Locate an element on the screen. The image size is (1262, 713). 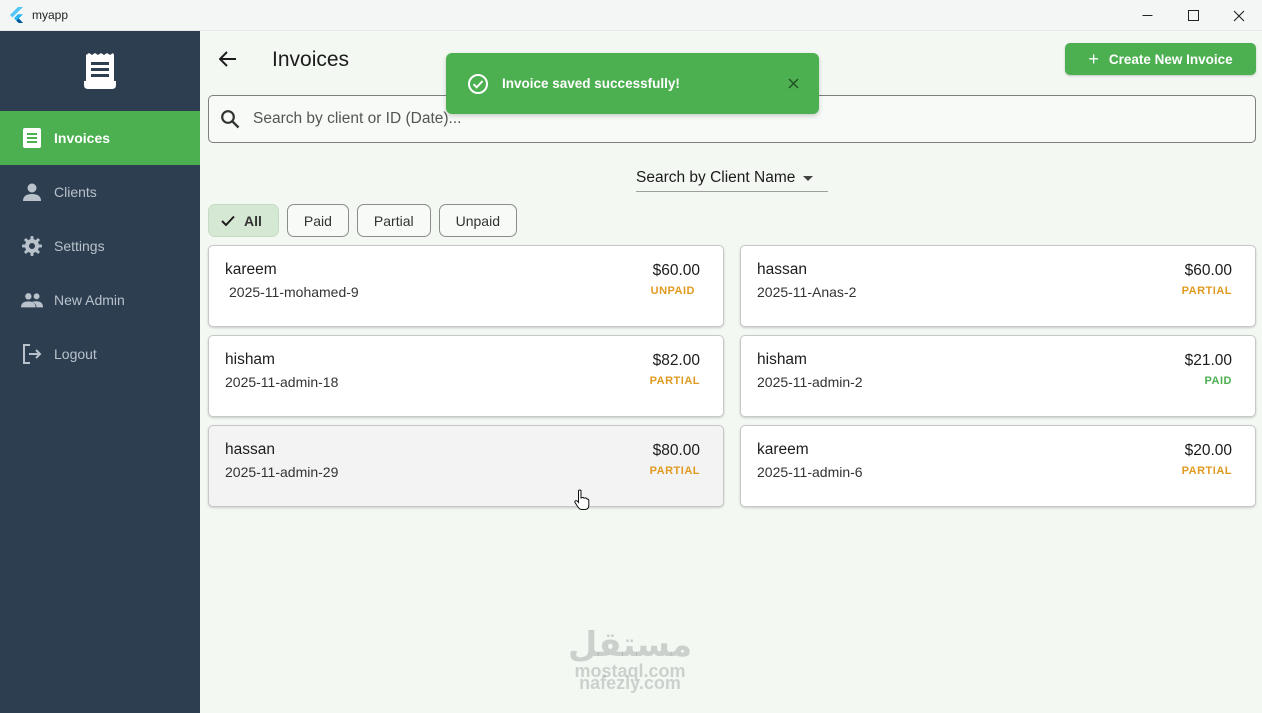
flutter-logo-icon is located at coordinates (17, 15).